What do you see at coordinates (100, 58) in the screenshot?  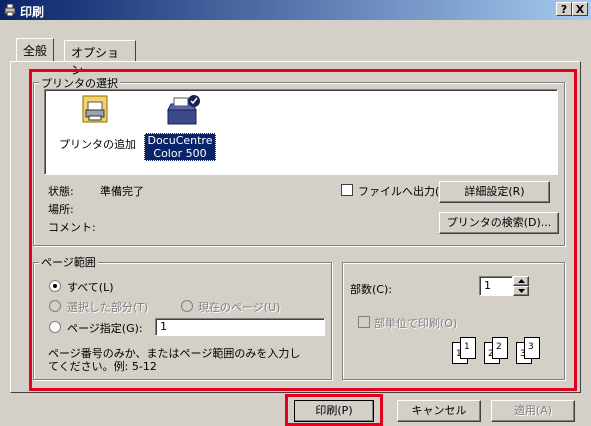 I see `tab-options: オプション` at bounding box center [100, 58].